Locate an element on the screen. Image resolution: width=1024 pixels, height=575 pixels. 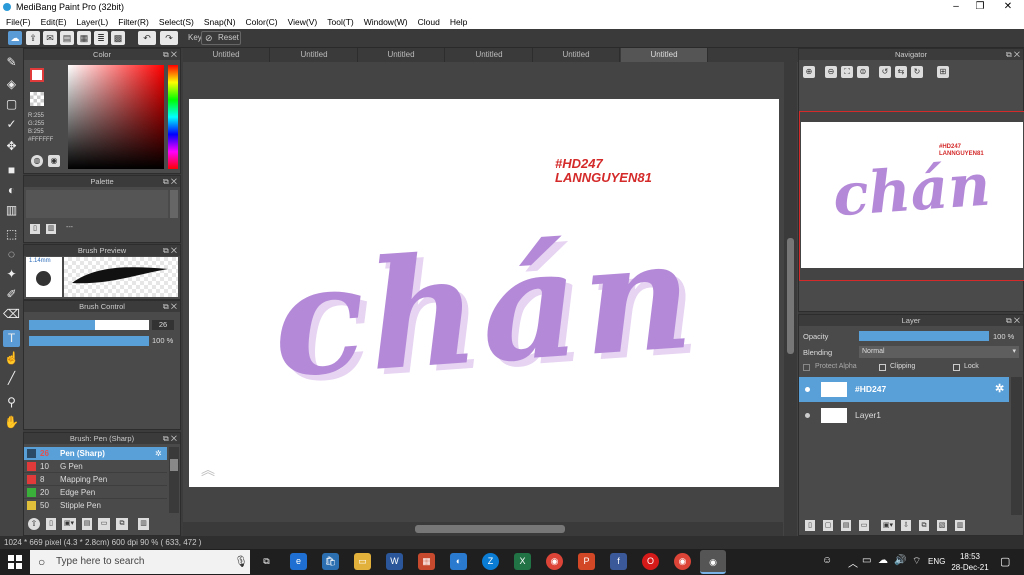
menu-snap: Snap(N) is located at coordinates (220, 22).